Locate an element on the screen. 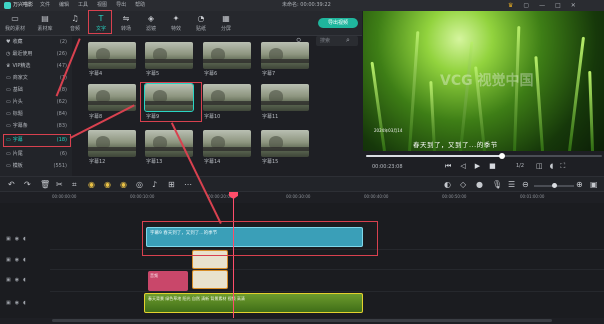 This screenshot has width=604, height=324. motion-icon: ◎ is located at coordinates (139, 184).